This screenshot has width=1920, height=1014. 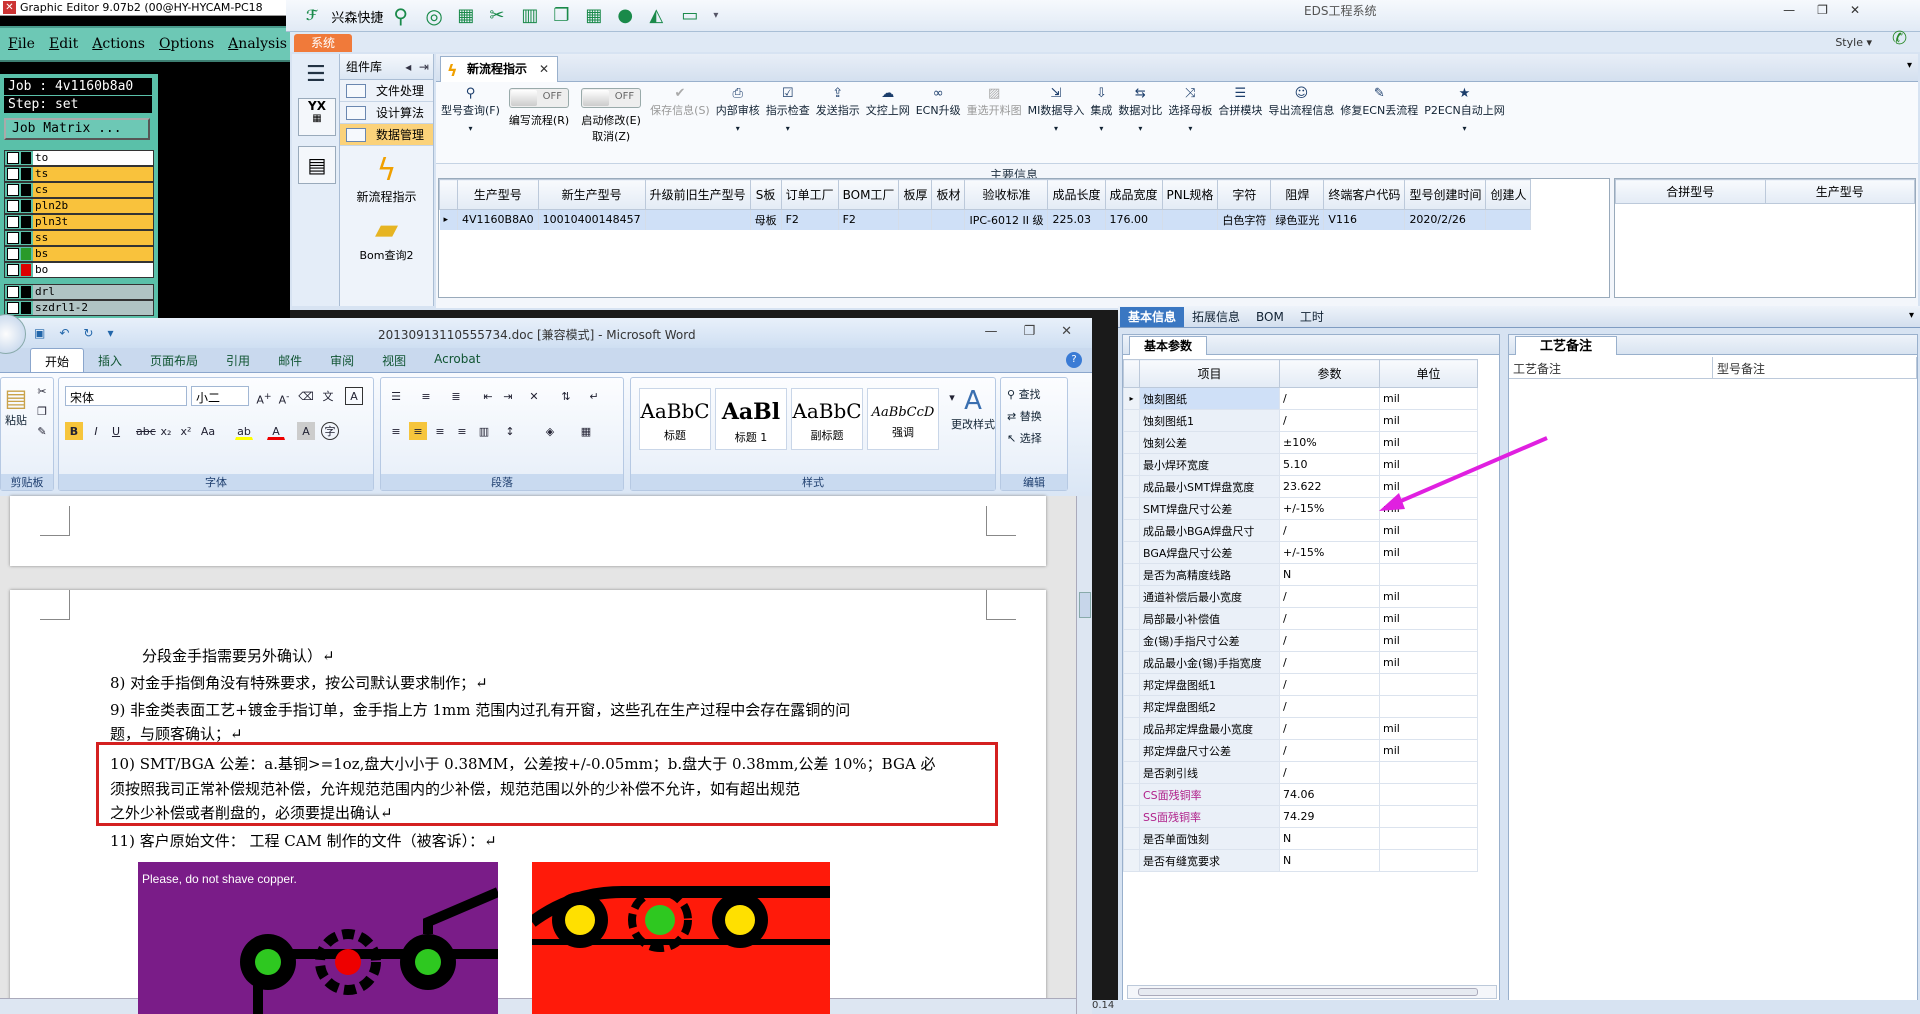 I want to click on style-heading-1: AaBl 标题 1, so click(x=751, y=419).